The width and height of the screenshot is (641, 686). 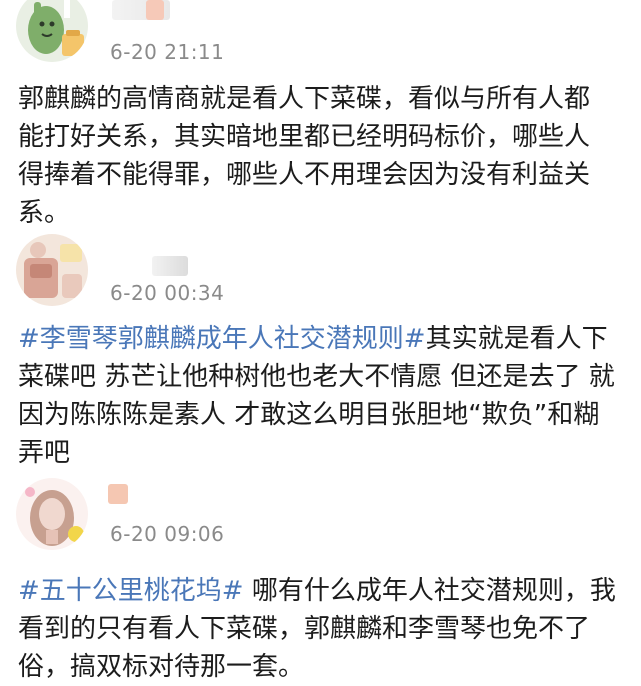 What do you see at coordinates (44, 453) in the screenshot?
I see `comment-line: 弄吧` at bounding box center [44, 453].